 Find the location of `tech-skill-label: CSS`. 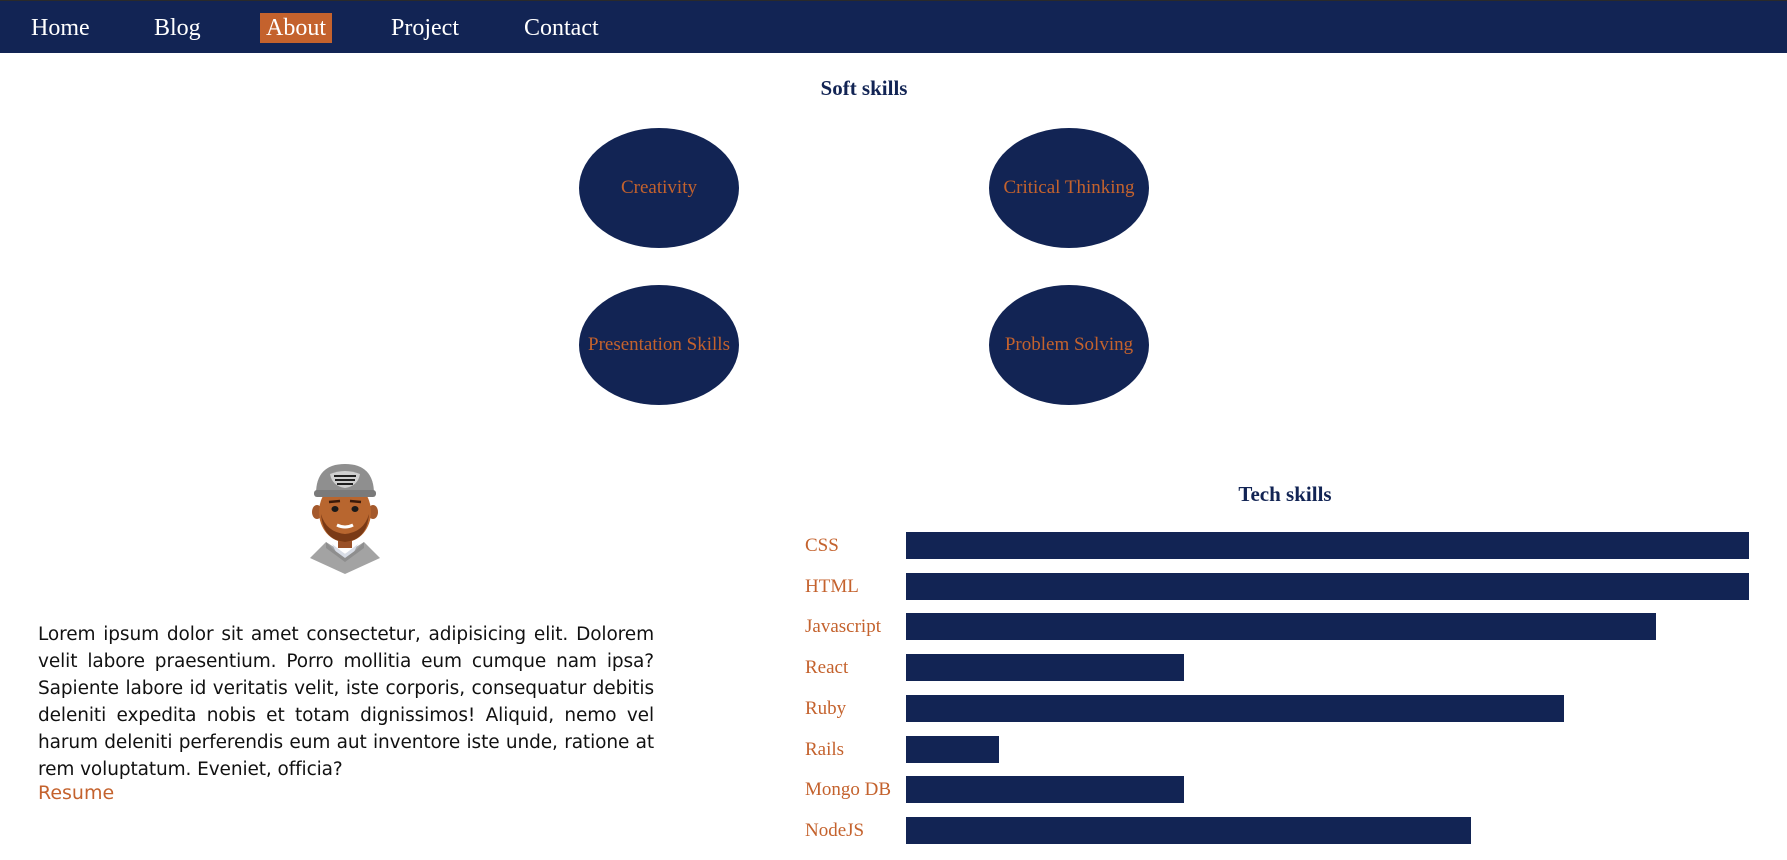

tech-skill-label: CSS is located at coordinates (822, 545).